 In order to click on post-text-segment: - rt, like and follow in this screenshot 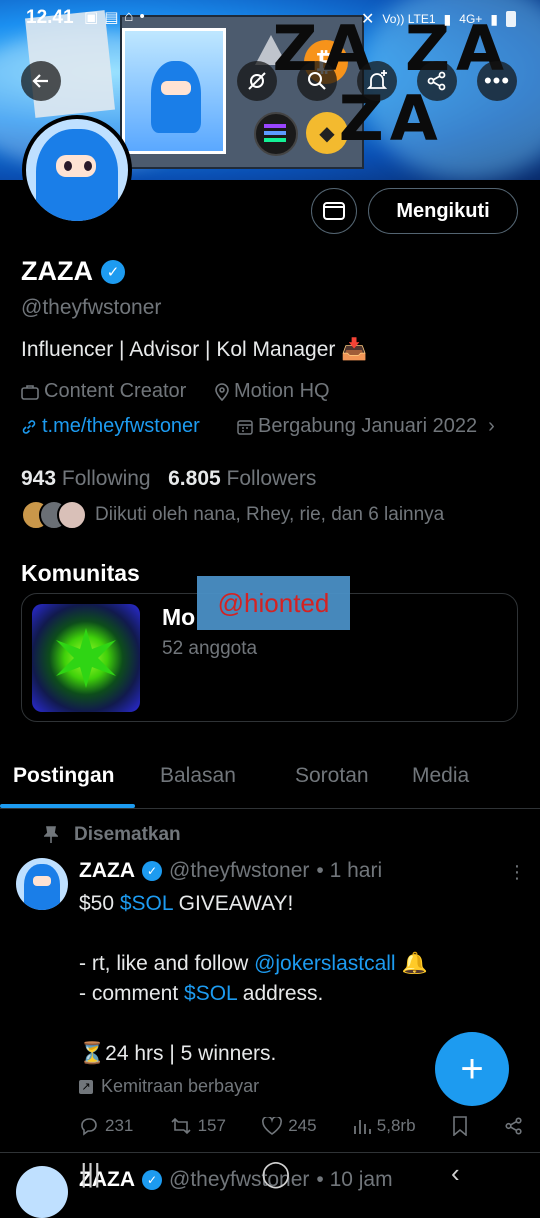, I will do `click(167, 963)`.